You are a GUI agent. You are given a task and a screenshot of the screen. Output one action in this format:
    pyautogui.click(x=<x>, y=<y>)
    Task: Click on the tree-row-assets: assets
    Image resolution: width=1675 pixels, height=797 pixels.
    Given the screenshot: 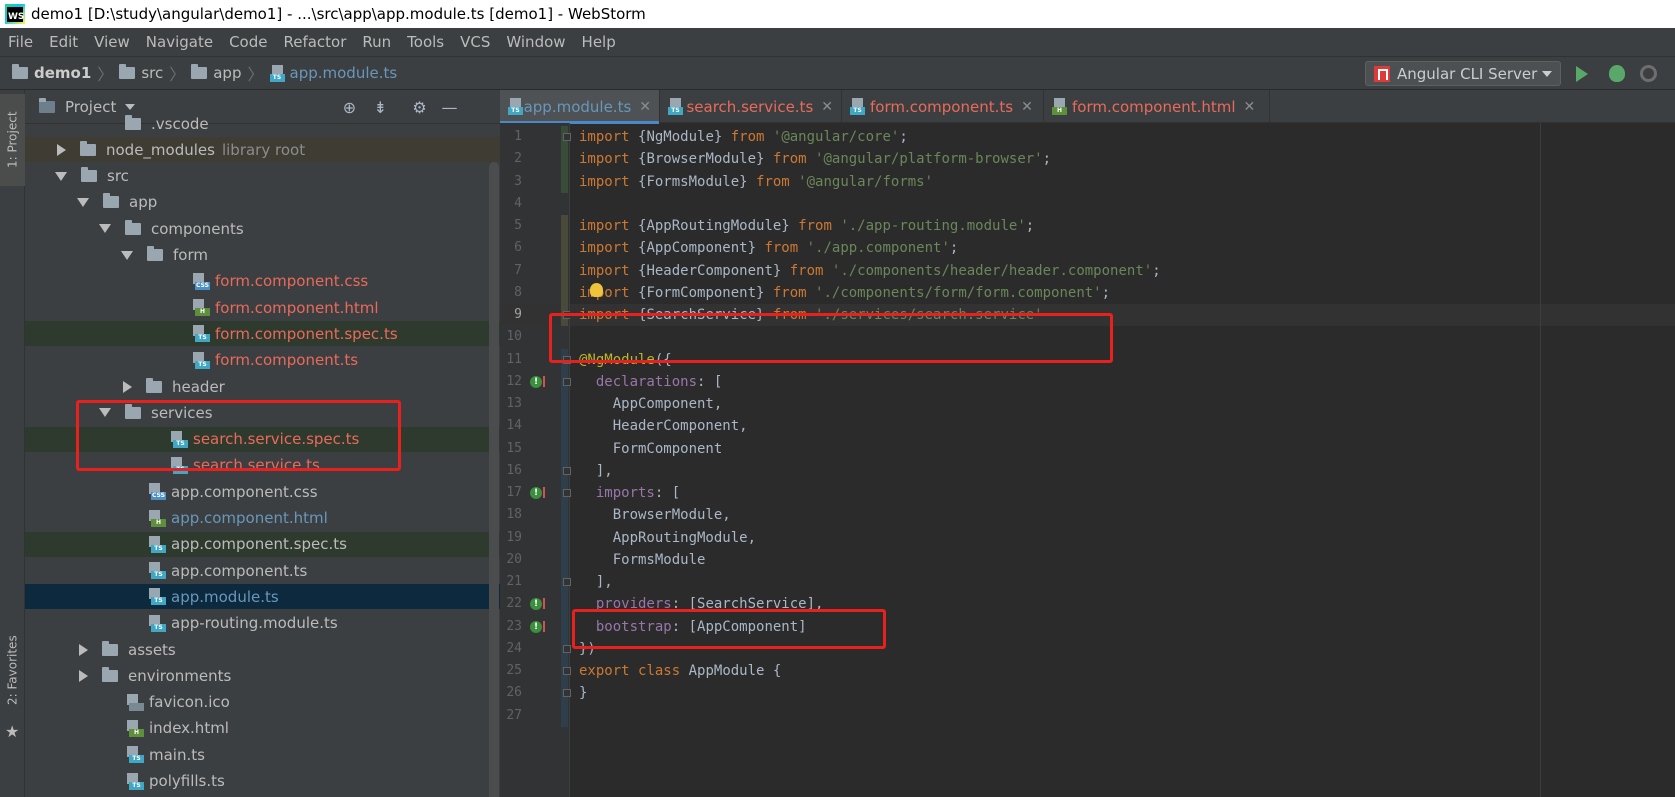 What is the action you would take?
    pyautogui.click(x=262, y=649)
    